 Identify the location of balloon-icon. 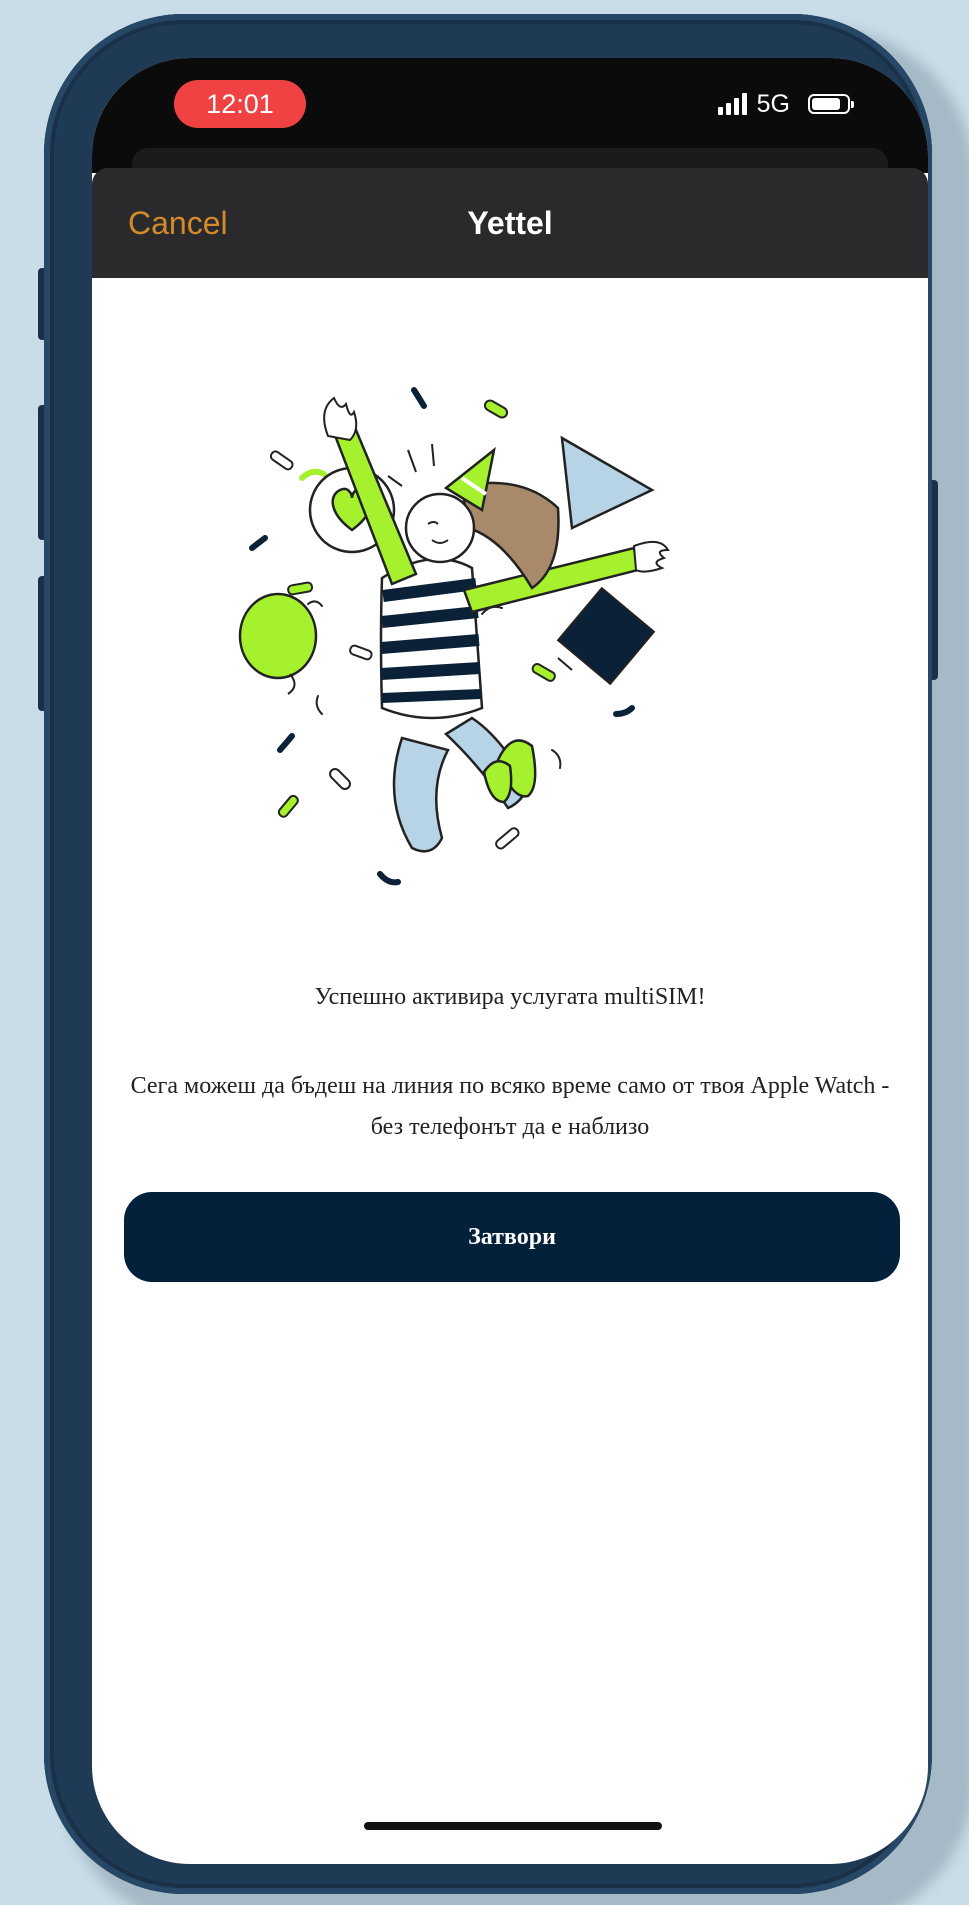
(278, 643).